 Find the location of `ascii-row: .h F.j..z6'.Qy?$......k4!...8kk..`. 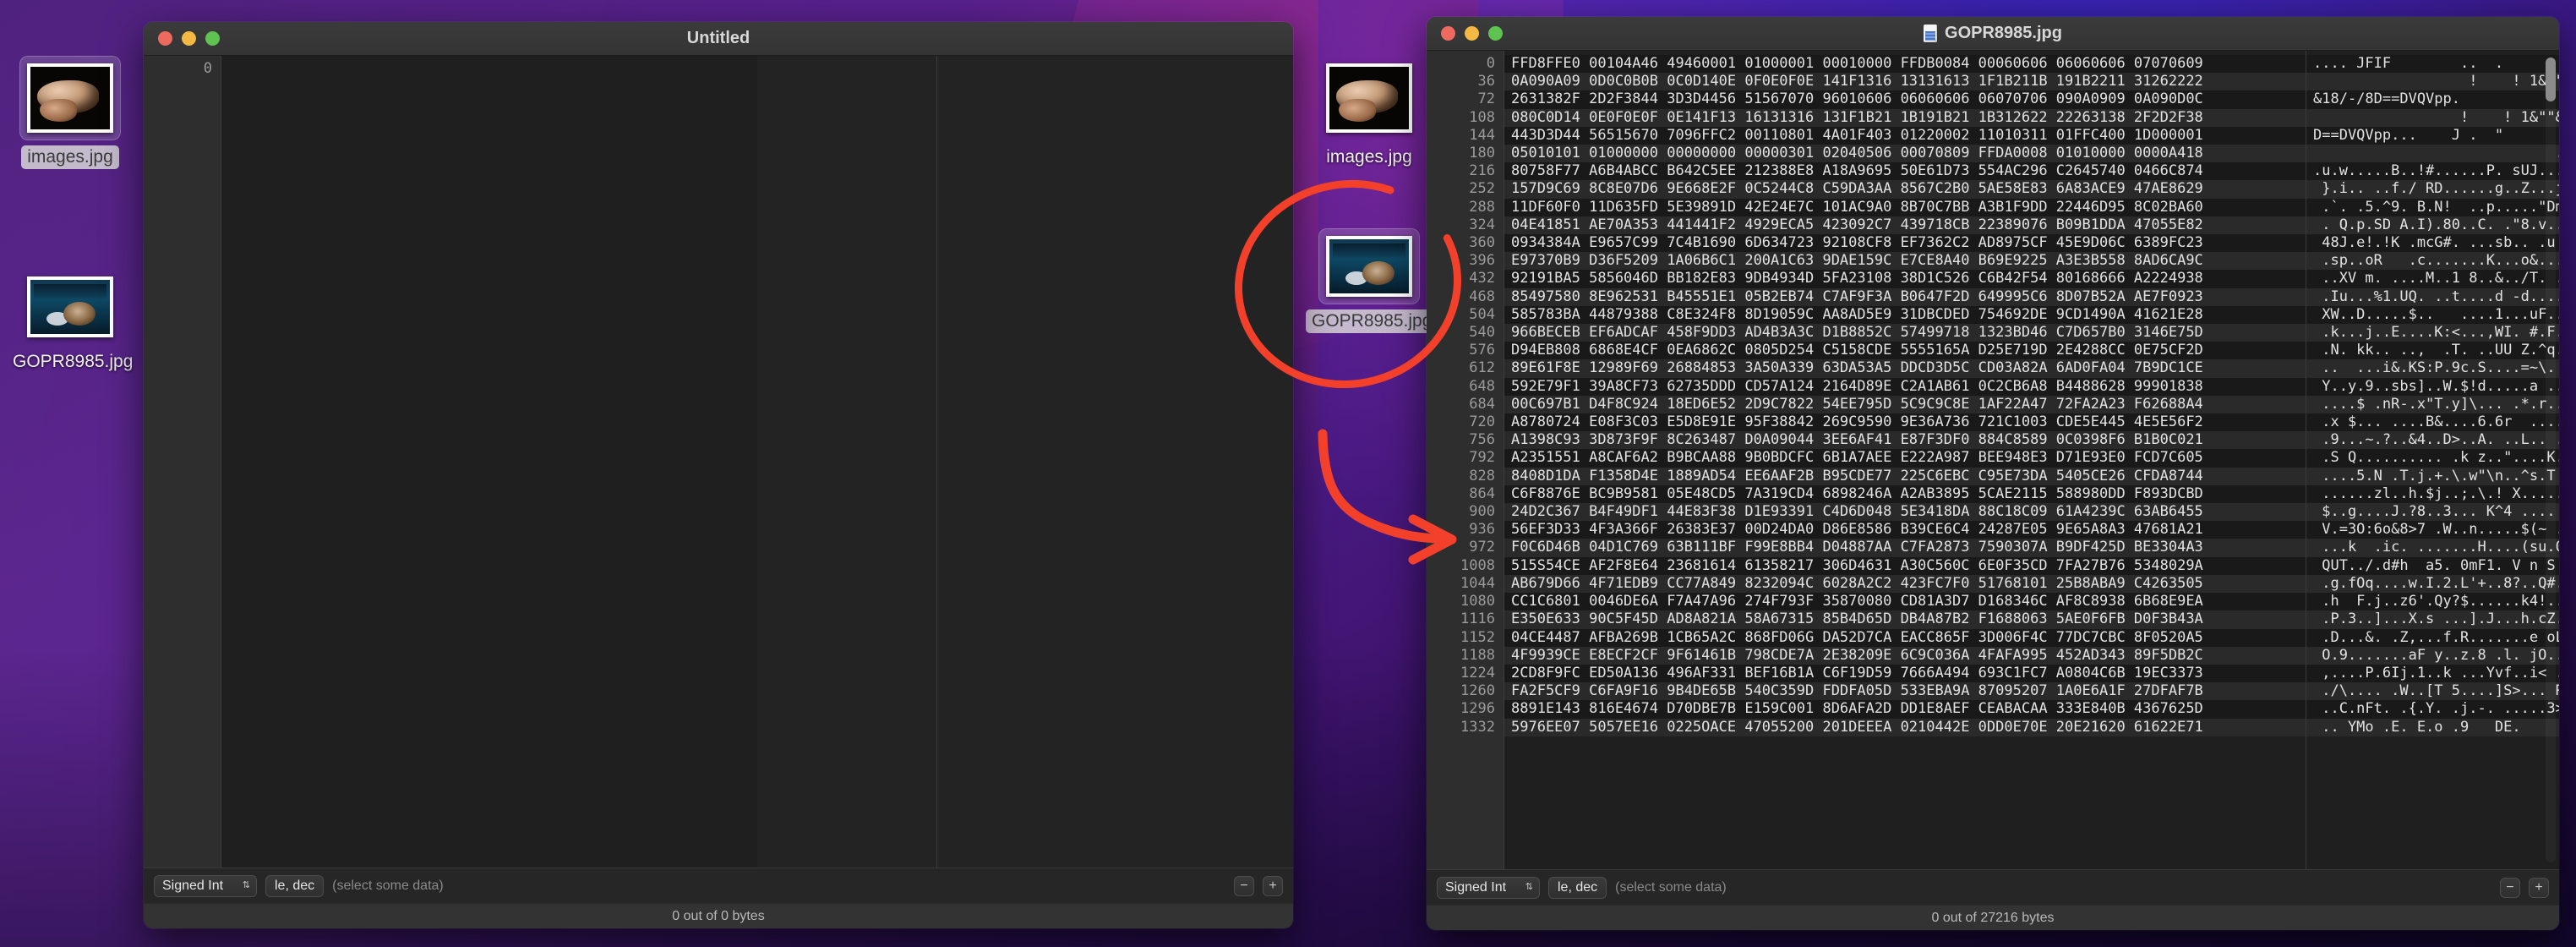

ascii-row: .h F.j..z6'.Qy?$......k4!...8kk.. is located at coordinates (2432, 602).